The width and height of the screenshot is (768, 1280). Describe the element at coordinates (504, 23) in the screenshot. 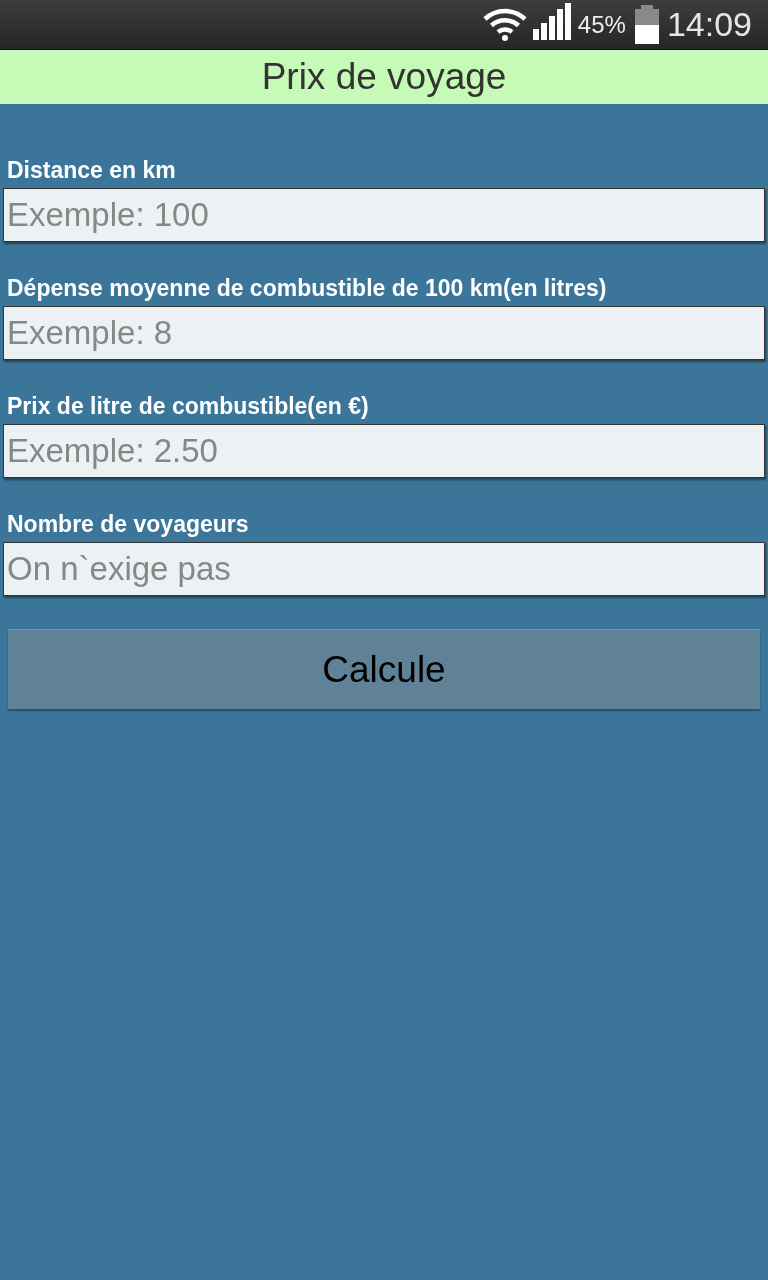

I see `wifi-icon` at that location.